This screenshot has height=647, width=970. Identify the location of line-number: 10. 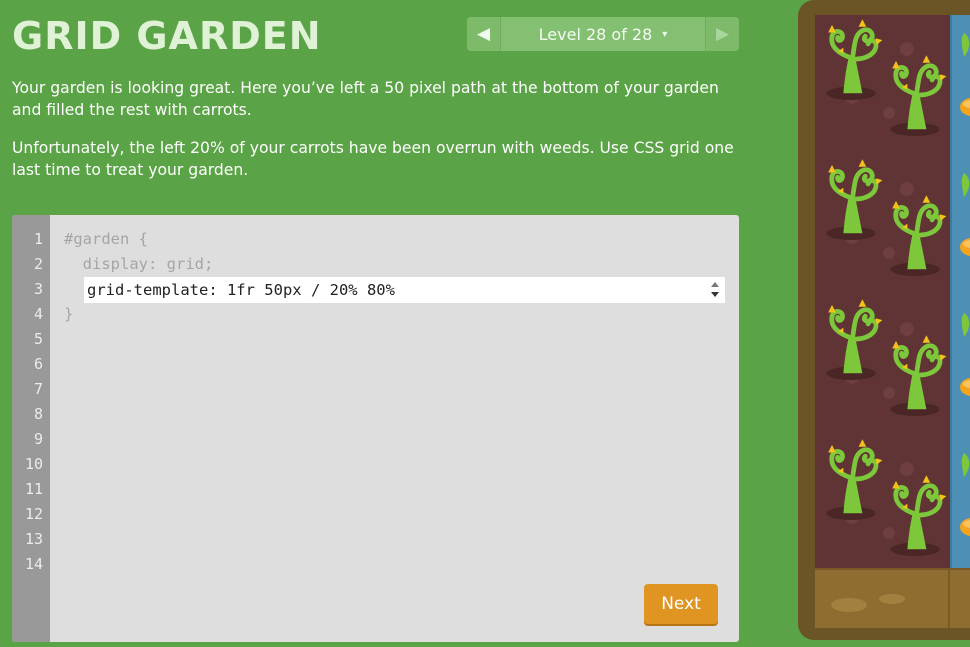
(33, 464).